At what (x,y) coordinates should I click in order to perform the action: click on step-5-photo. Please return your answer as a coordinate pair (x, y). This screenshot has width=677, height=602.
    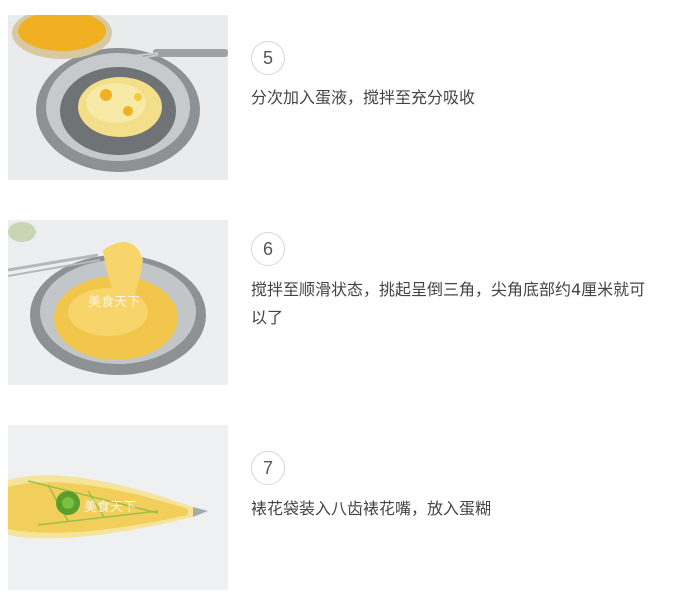
    Looking at the image, I should click on (118, 97).